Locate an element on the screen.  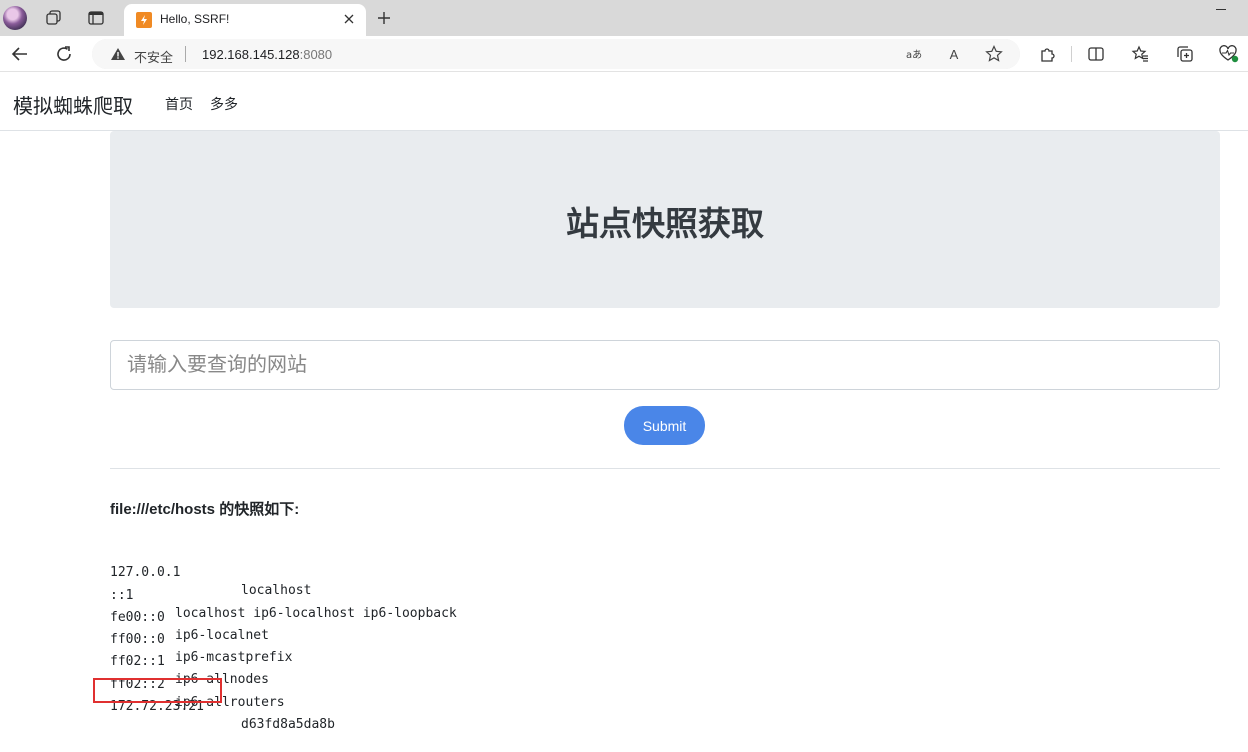
divider is located at coordinates (665, 468).